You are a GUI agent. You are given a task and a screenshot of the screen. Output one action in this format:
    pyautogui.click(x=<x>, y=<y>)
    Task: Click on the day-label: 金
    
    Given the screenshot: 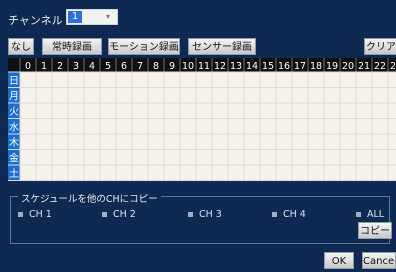 What is the action you would take?
    pyautogui.click(x=14, y=157)
    